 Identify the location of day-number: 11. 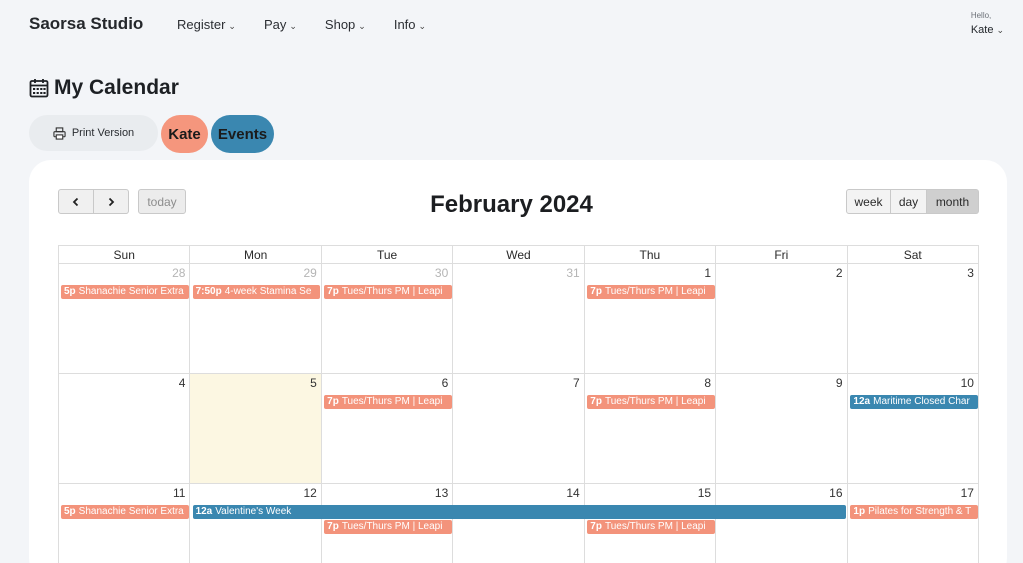
(179, 493).